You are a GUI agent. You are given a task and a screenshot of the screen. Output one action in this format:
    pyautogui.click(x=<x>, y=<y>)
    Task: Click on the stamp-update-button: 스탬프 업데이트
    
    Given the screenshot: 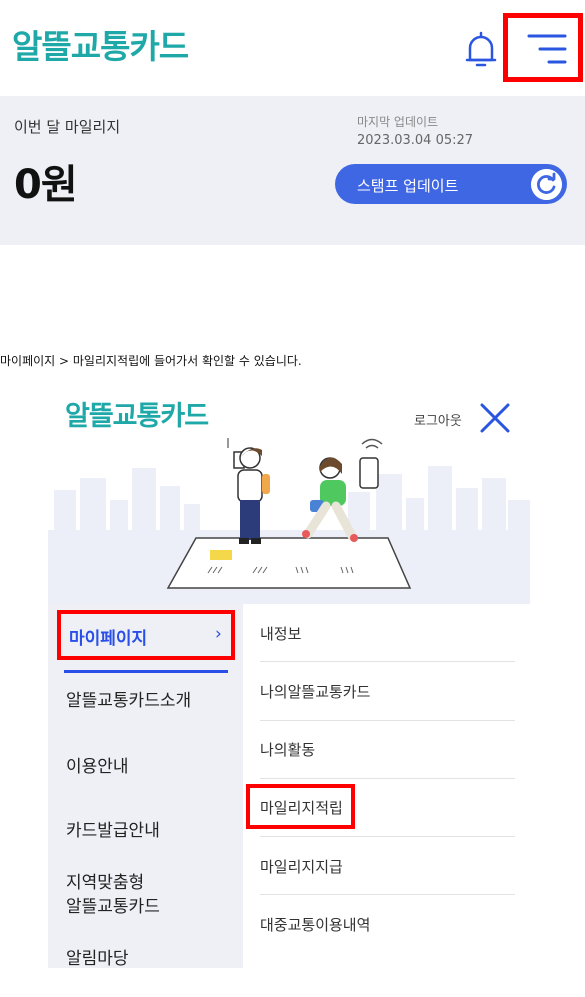 What is the action you would take?
    pyautogui.click(x=451, y=184)
    